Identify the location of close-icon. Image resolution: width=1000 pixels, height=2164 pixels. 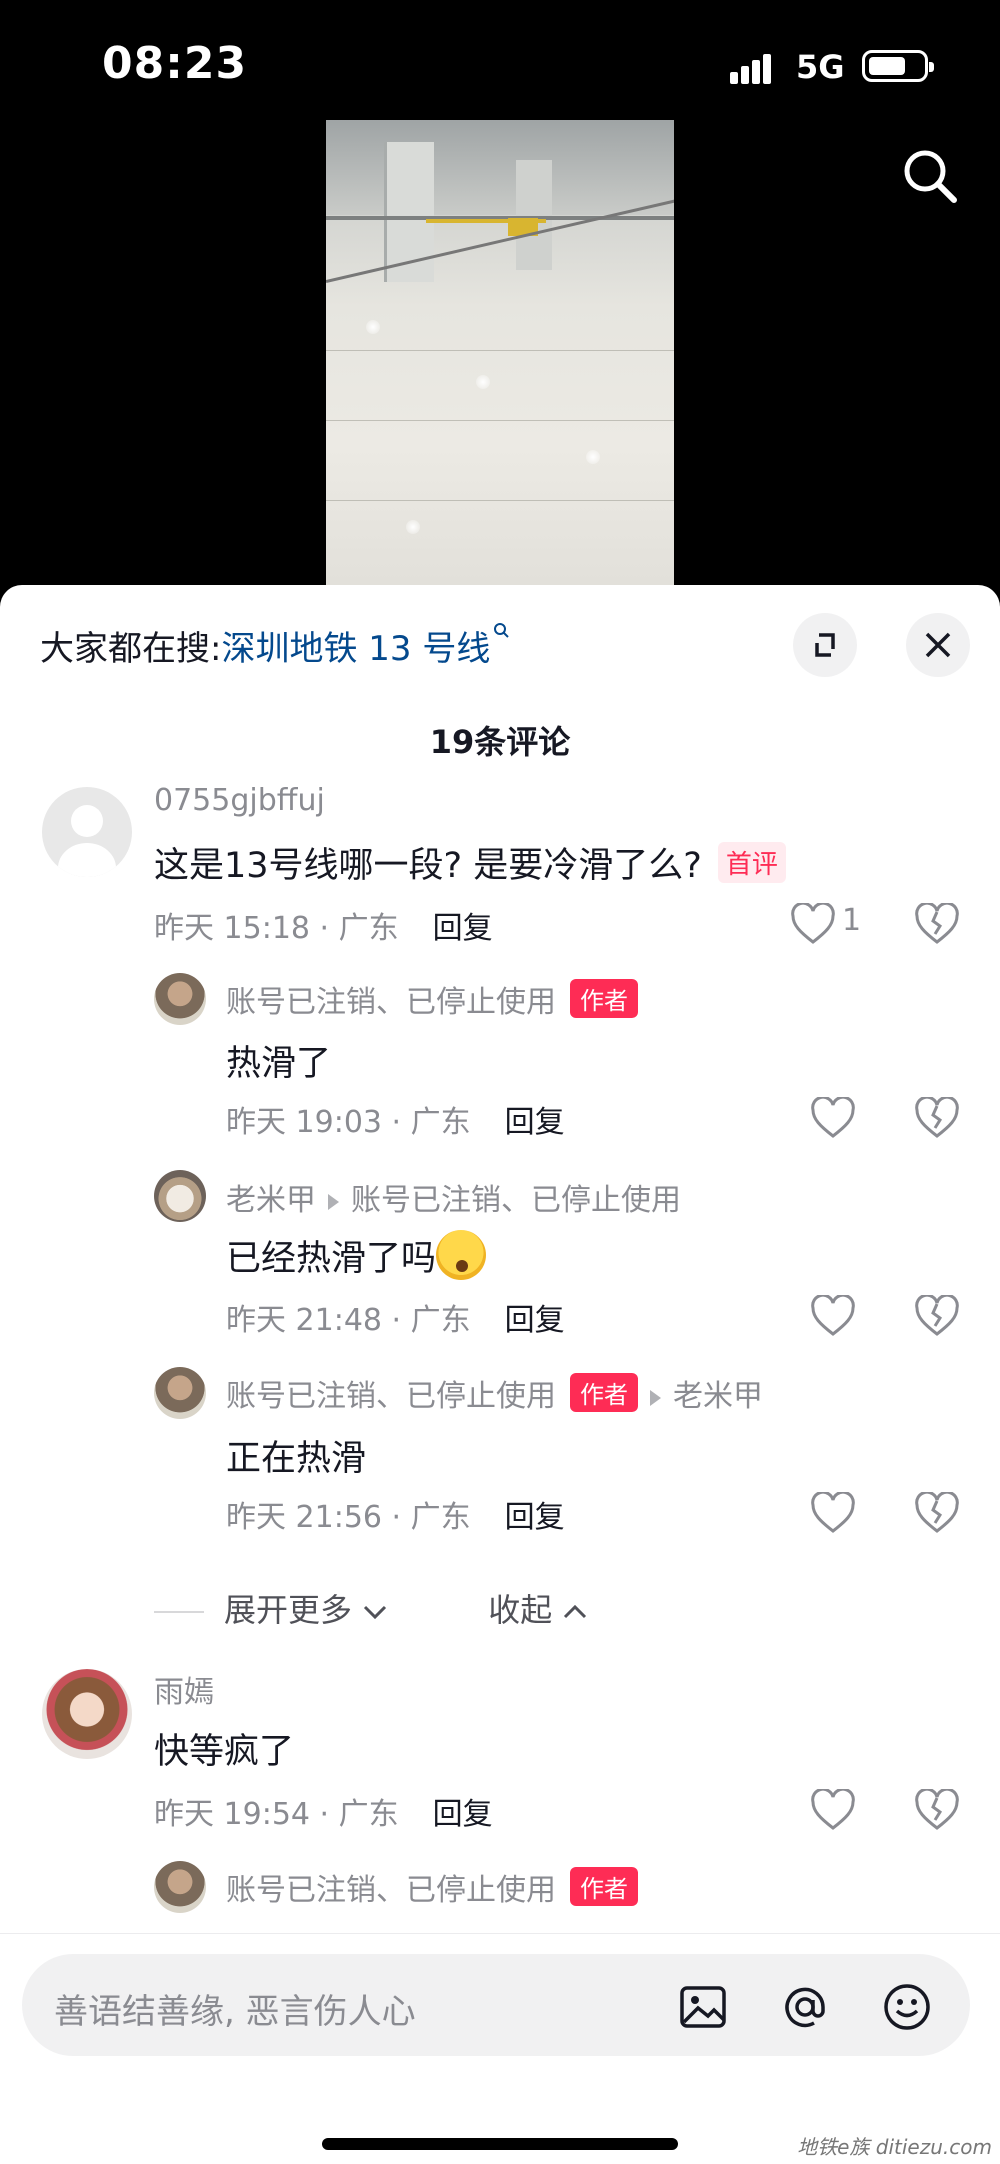
(938, 645).